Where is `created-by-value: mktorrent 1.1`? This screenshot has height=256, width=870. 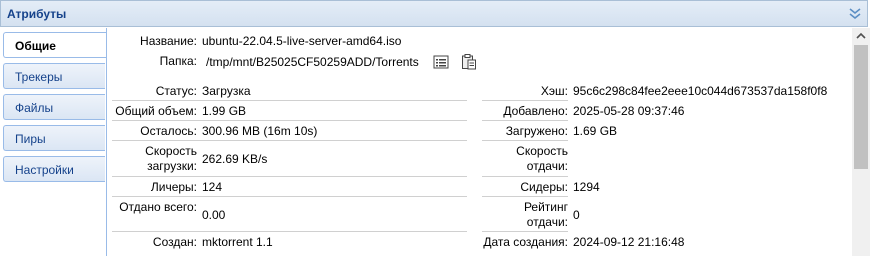 created-by-value: mktorrent 1.1 is located at coordinates (237, 242).